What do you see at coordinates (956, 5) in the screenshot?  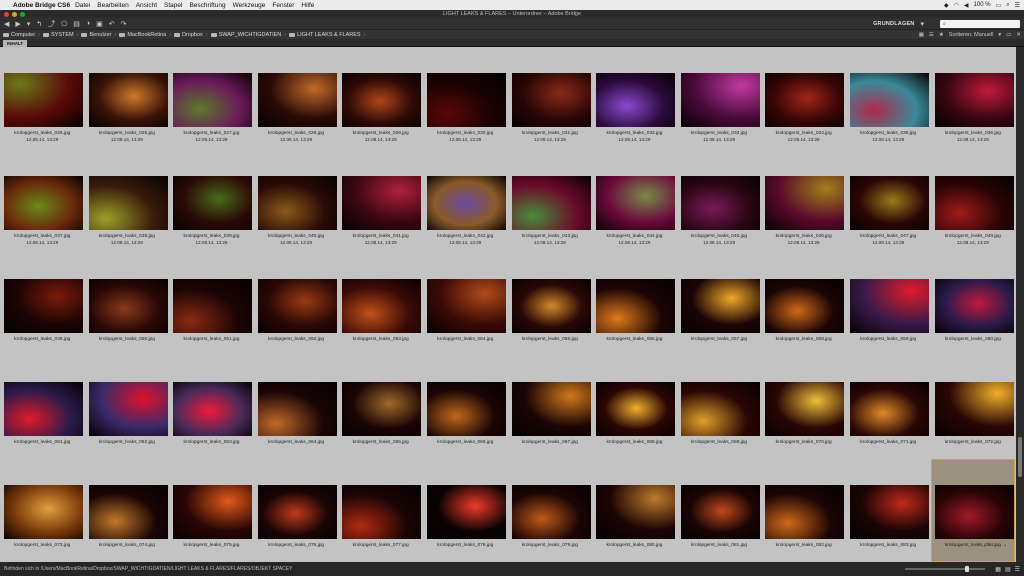 I see `wifi-icon: ◠` at bounding box center [956, 5].